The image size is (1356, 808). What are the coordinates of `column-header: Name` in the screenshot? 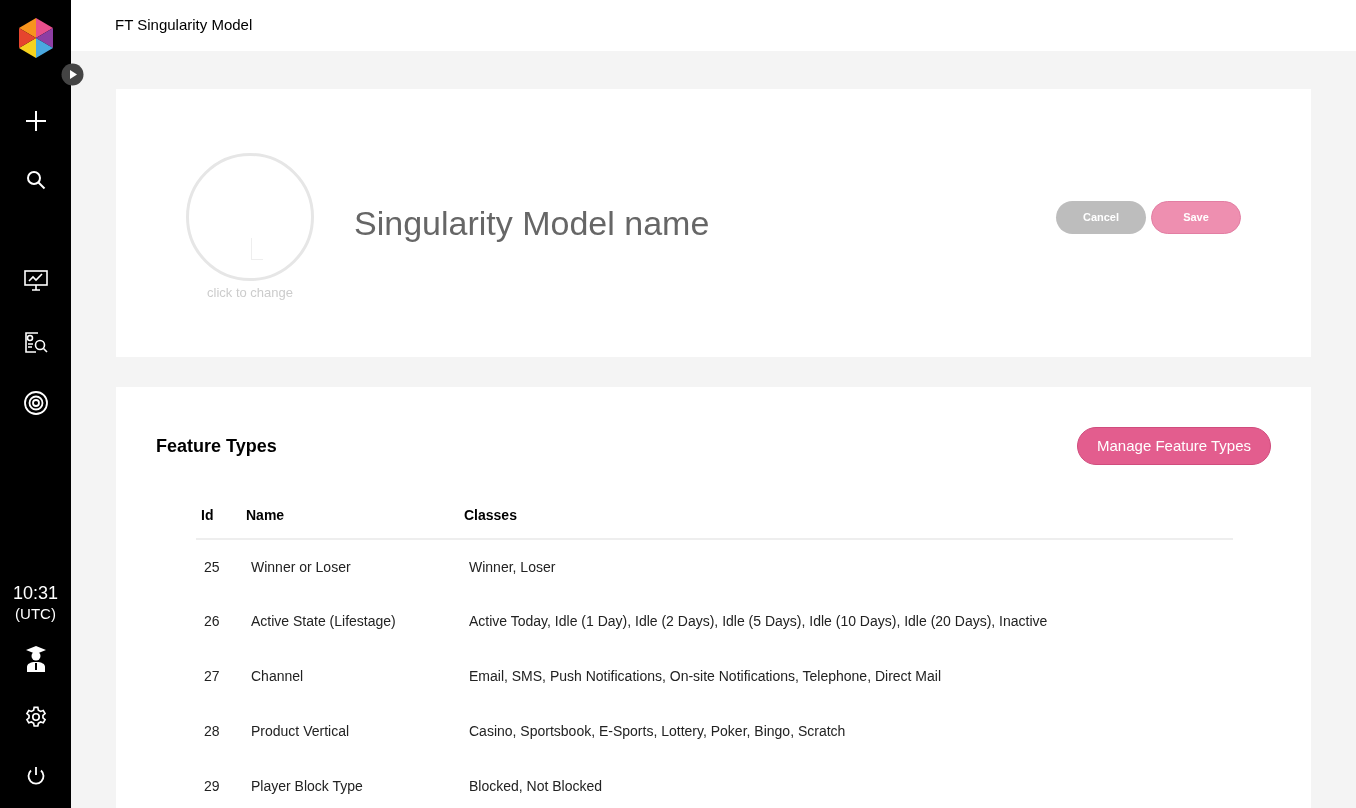 It's located at (355, 522).